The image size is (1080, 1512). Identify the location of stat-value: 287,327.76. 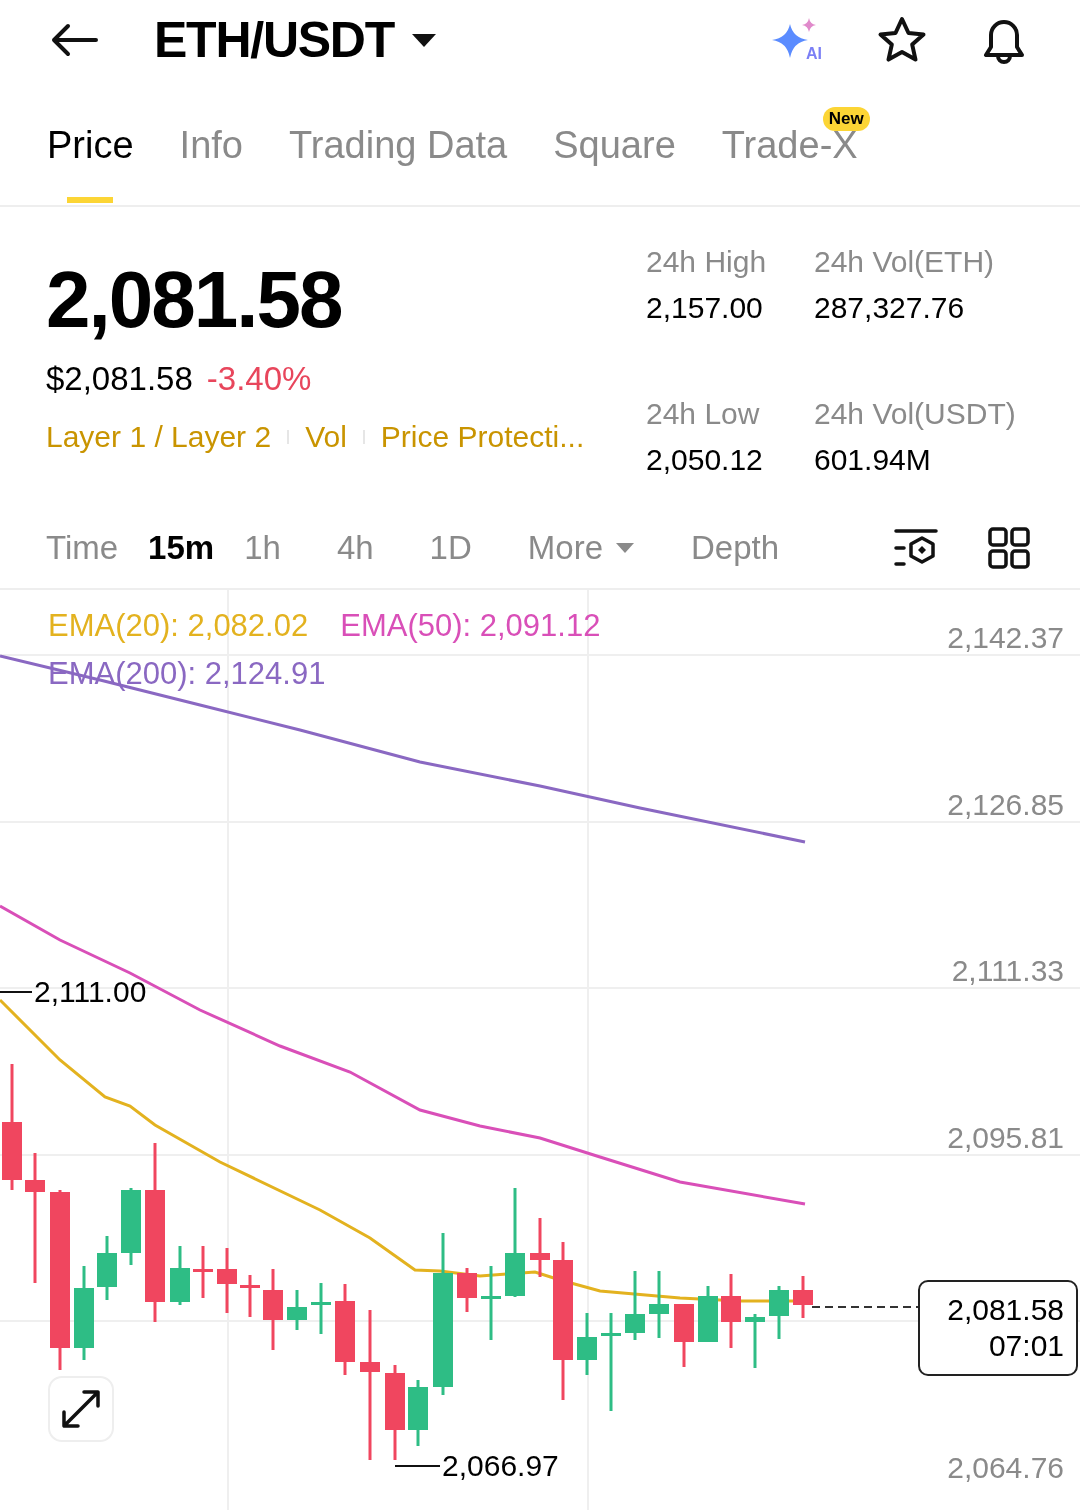
(890, 308).